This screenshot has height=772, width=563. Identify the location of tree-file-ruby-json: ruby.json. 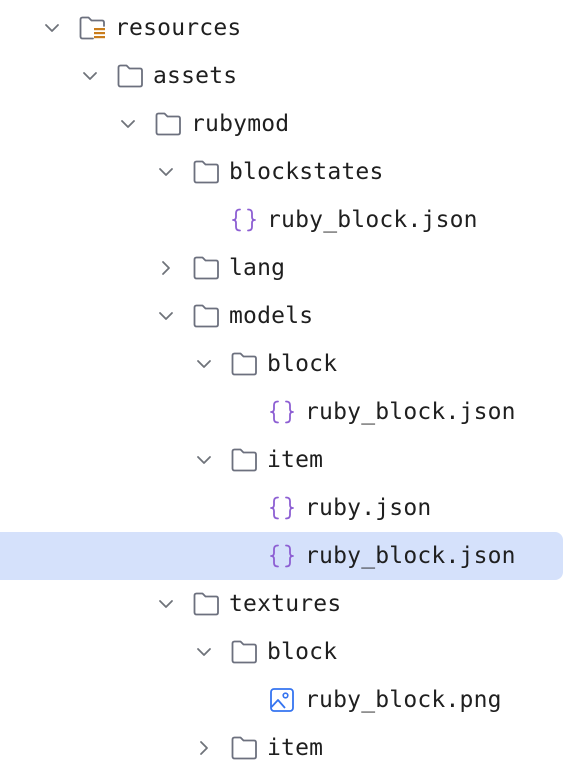
(281, 508).